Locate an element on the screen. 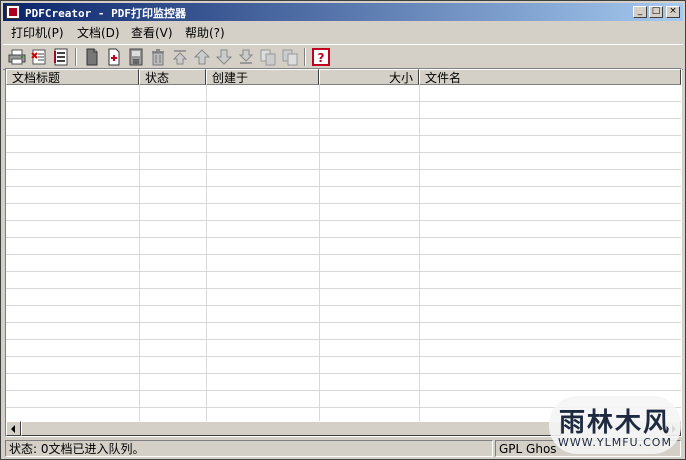 The width and height of the screenshot is (686, 460). move-top-icon is located at coordinates (180, 57).